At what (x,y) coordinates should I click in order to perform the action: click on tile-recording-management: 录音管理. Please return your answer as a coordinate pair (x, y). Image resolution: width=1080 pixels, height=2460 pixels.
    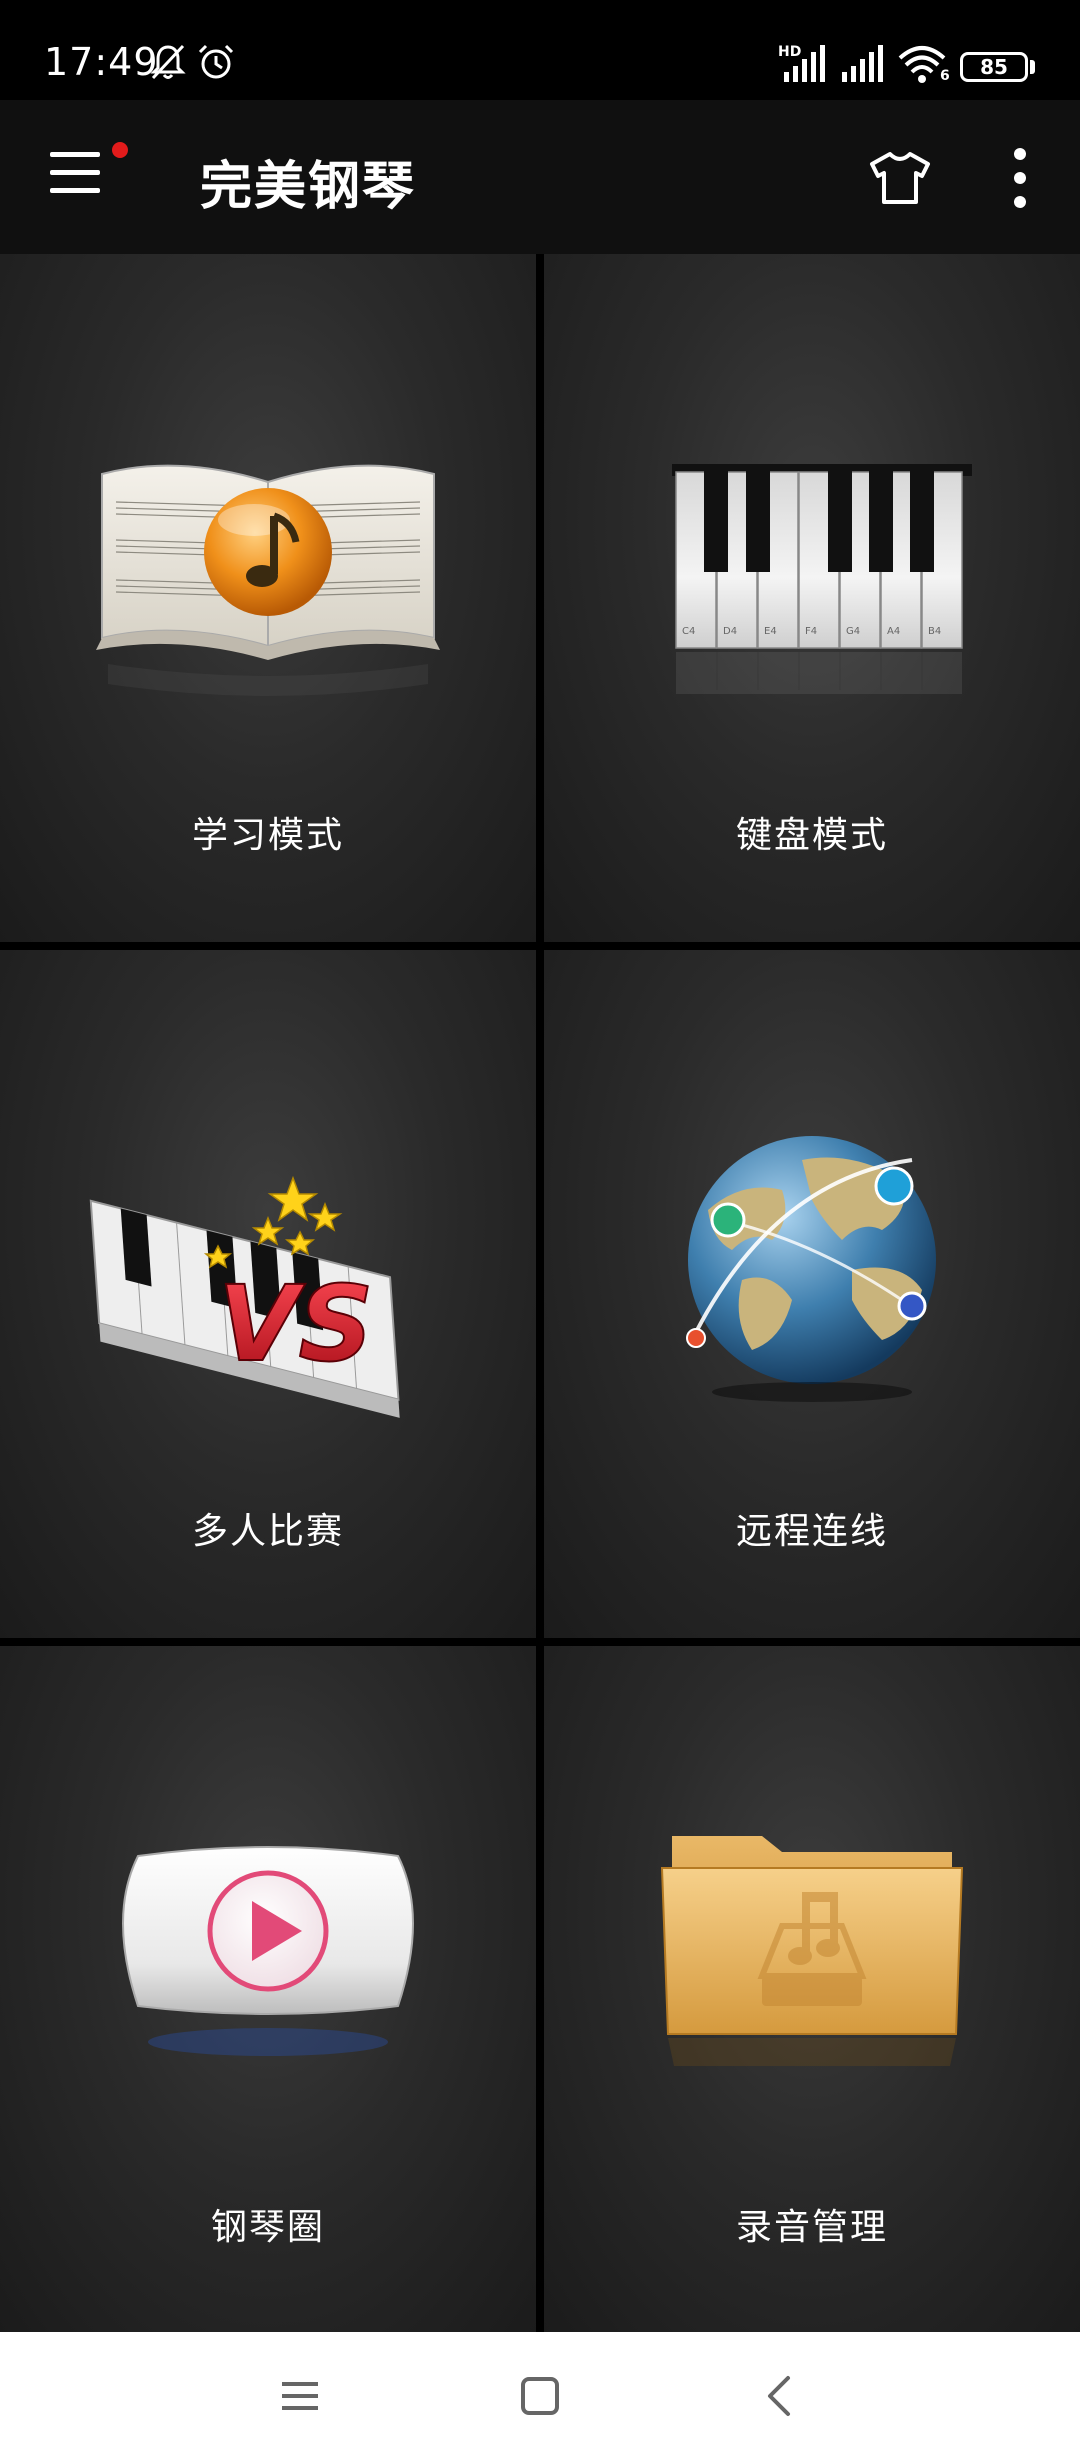
    Looking at the image, I should click on (812, 1990).